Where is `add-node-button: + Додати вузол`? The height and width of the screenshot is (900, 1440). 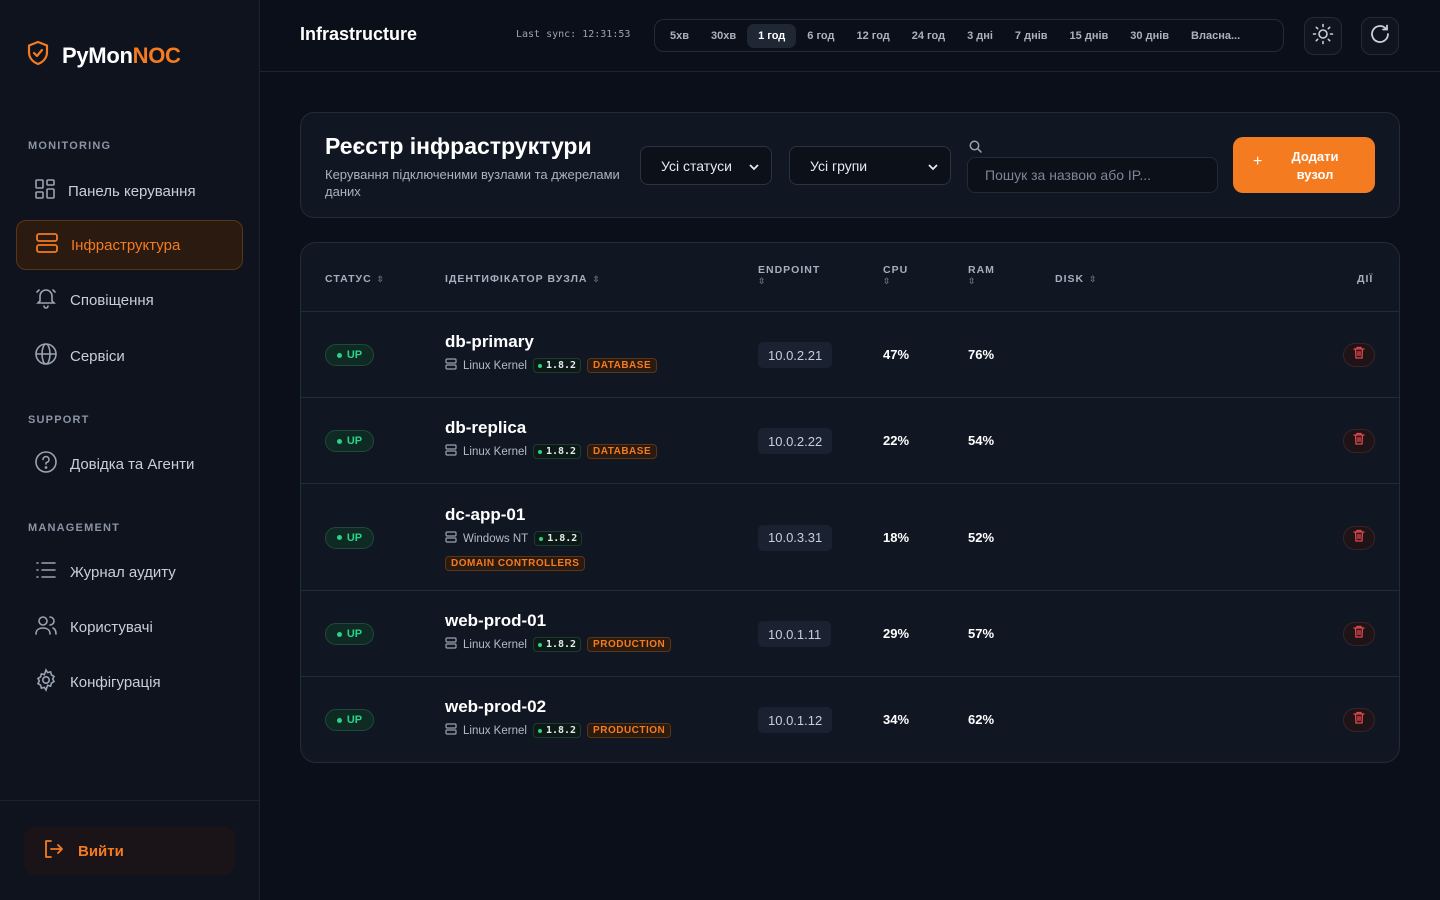 add-node-button: + Додати вузол is located at coordinates (1304, 165).